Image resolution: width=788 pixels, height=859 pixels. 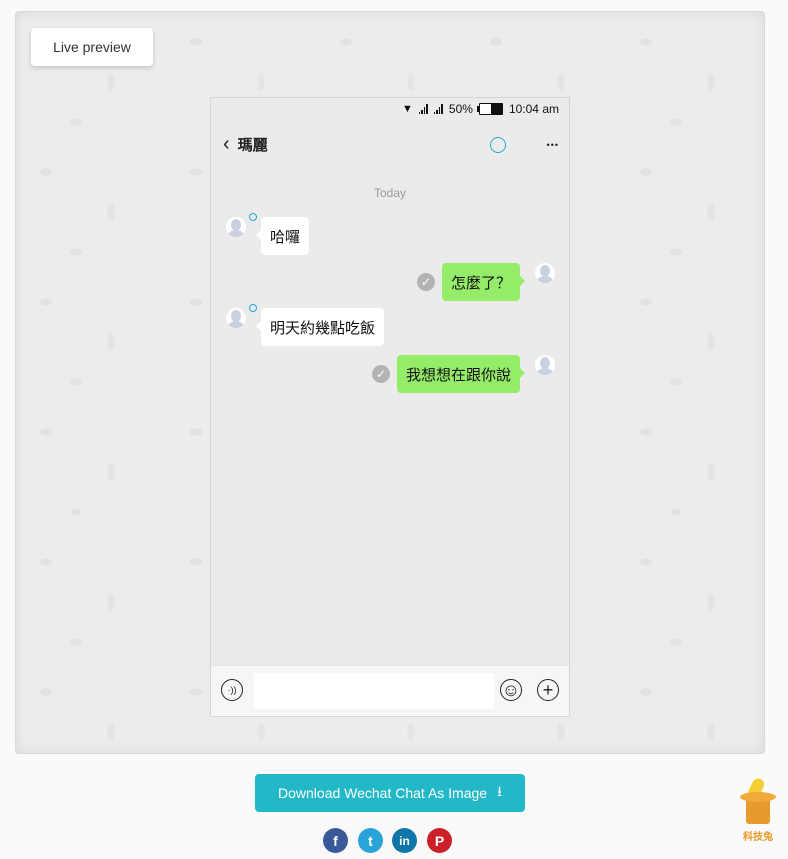 I want to click on message-bubble: 哈囉, so click(x=282, y=236).